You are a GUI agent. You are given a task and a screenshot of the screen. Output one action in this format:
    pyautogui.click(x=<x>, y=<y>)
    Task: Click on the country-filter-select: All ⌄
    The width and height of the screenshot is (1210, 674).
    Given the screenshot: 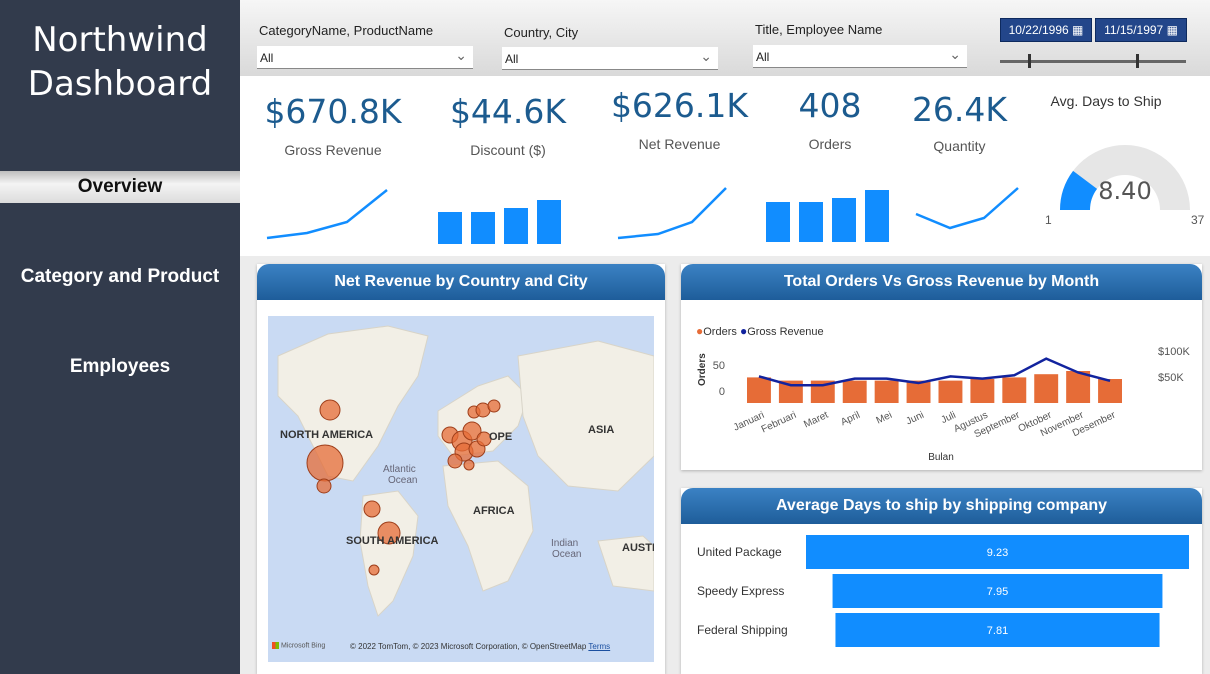 What is the action you would take?
    pyautogui.click(x=610, y=58)
    